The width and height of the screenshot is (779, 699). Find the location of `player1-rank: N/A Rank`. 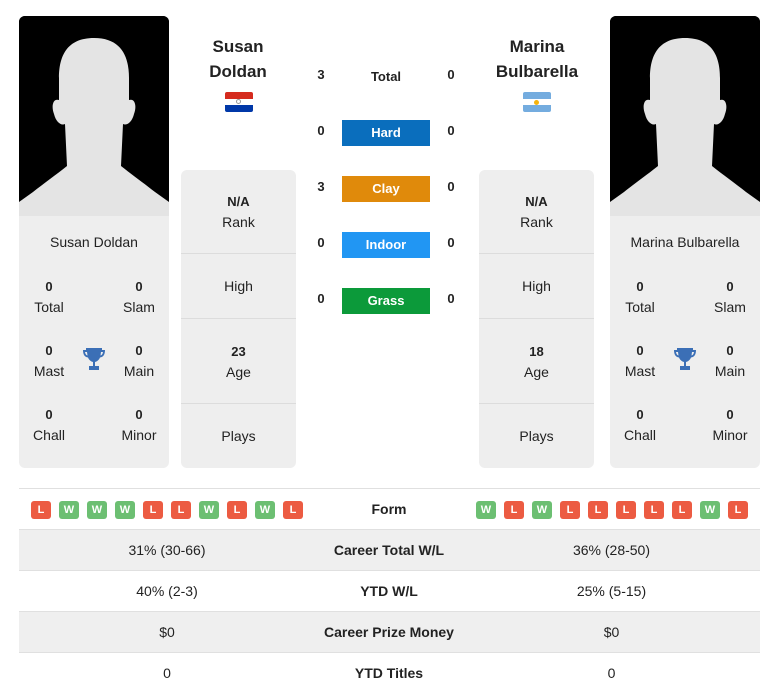

player1-rank: N/A Rank is located at coordinates (238, 212).